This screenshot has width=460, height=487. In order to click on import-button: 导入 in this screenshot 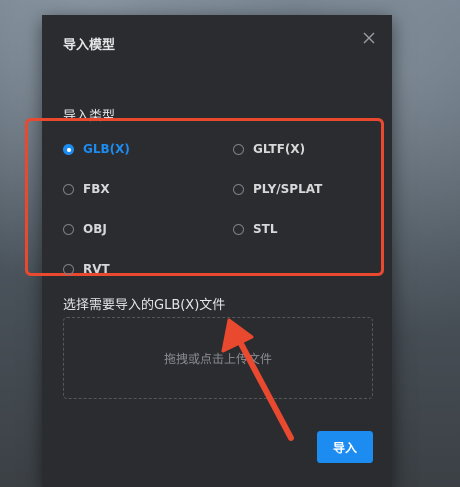, I will do `click(345, 447)`.